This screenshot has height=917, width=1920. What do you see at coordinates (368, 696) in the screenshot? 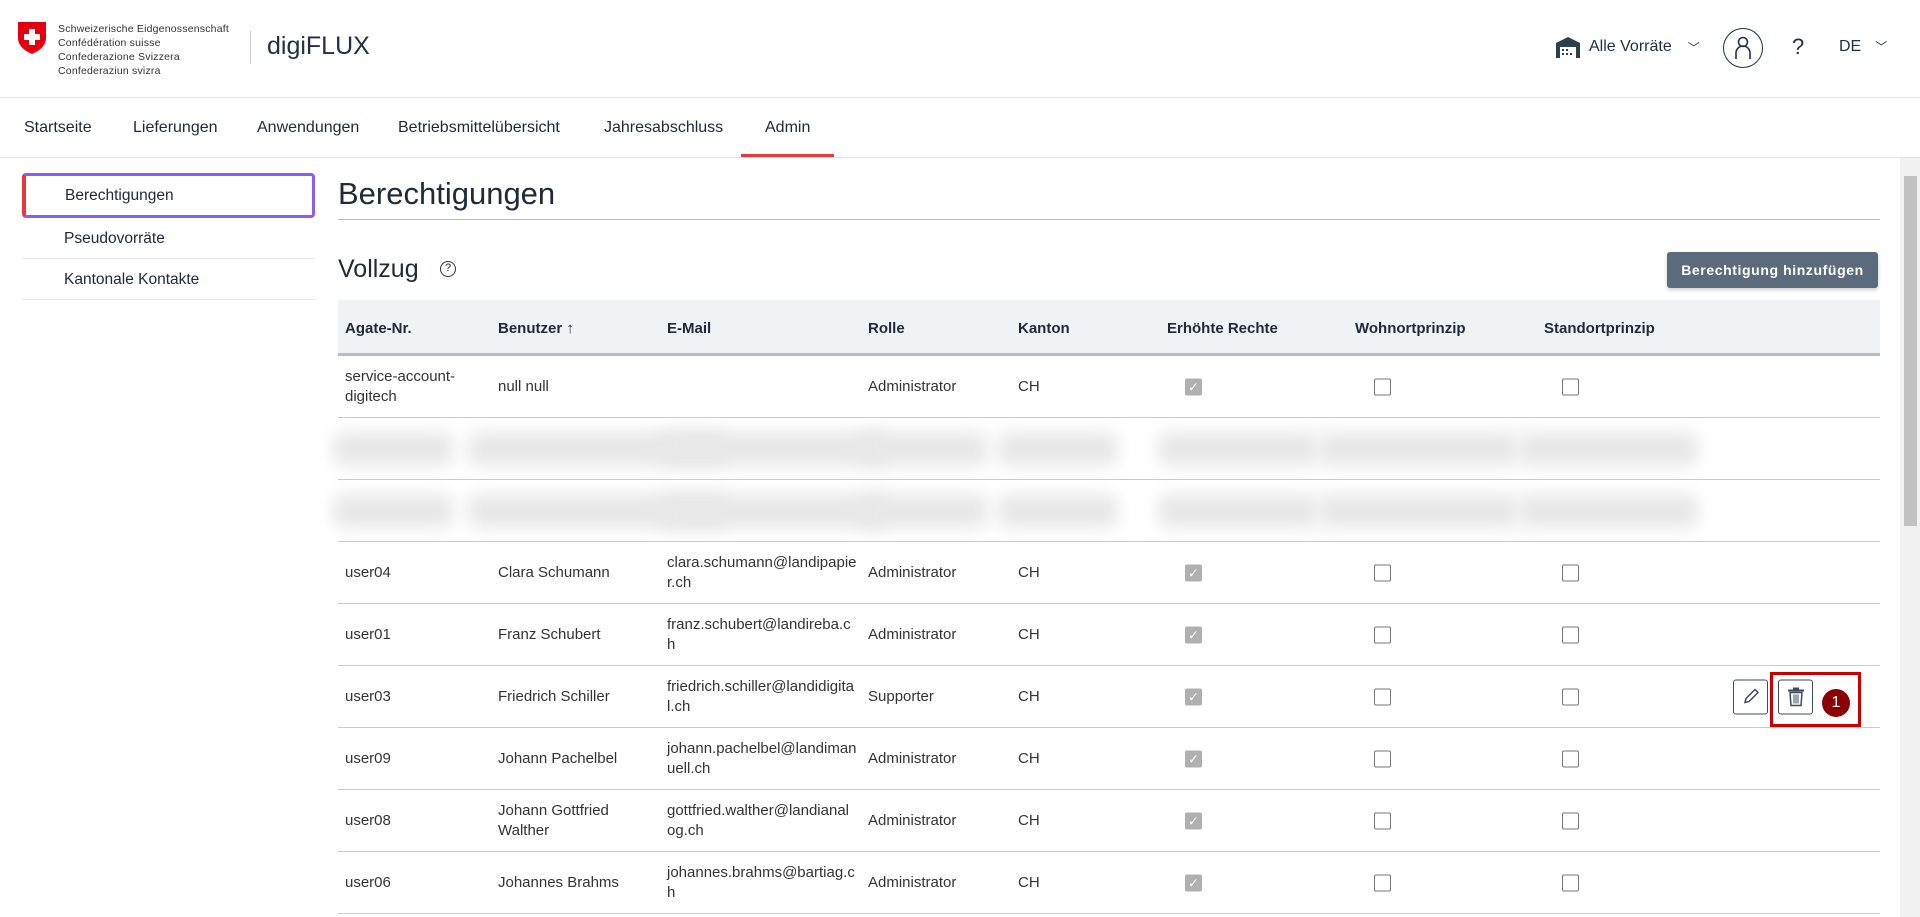
I see `cell-agate: user03` at bounding box center [368, 696].